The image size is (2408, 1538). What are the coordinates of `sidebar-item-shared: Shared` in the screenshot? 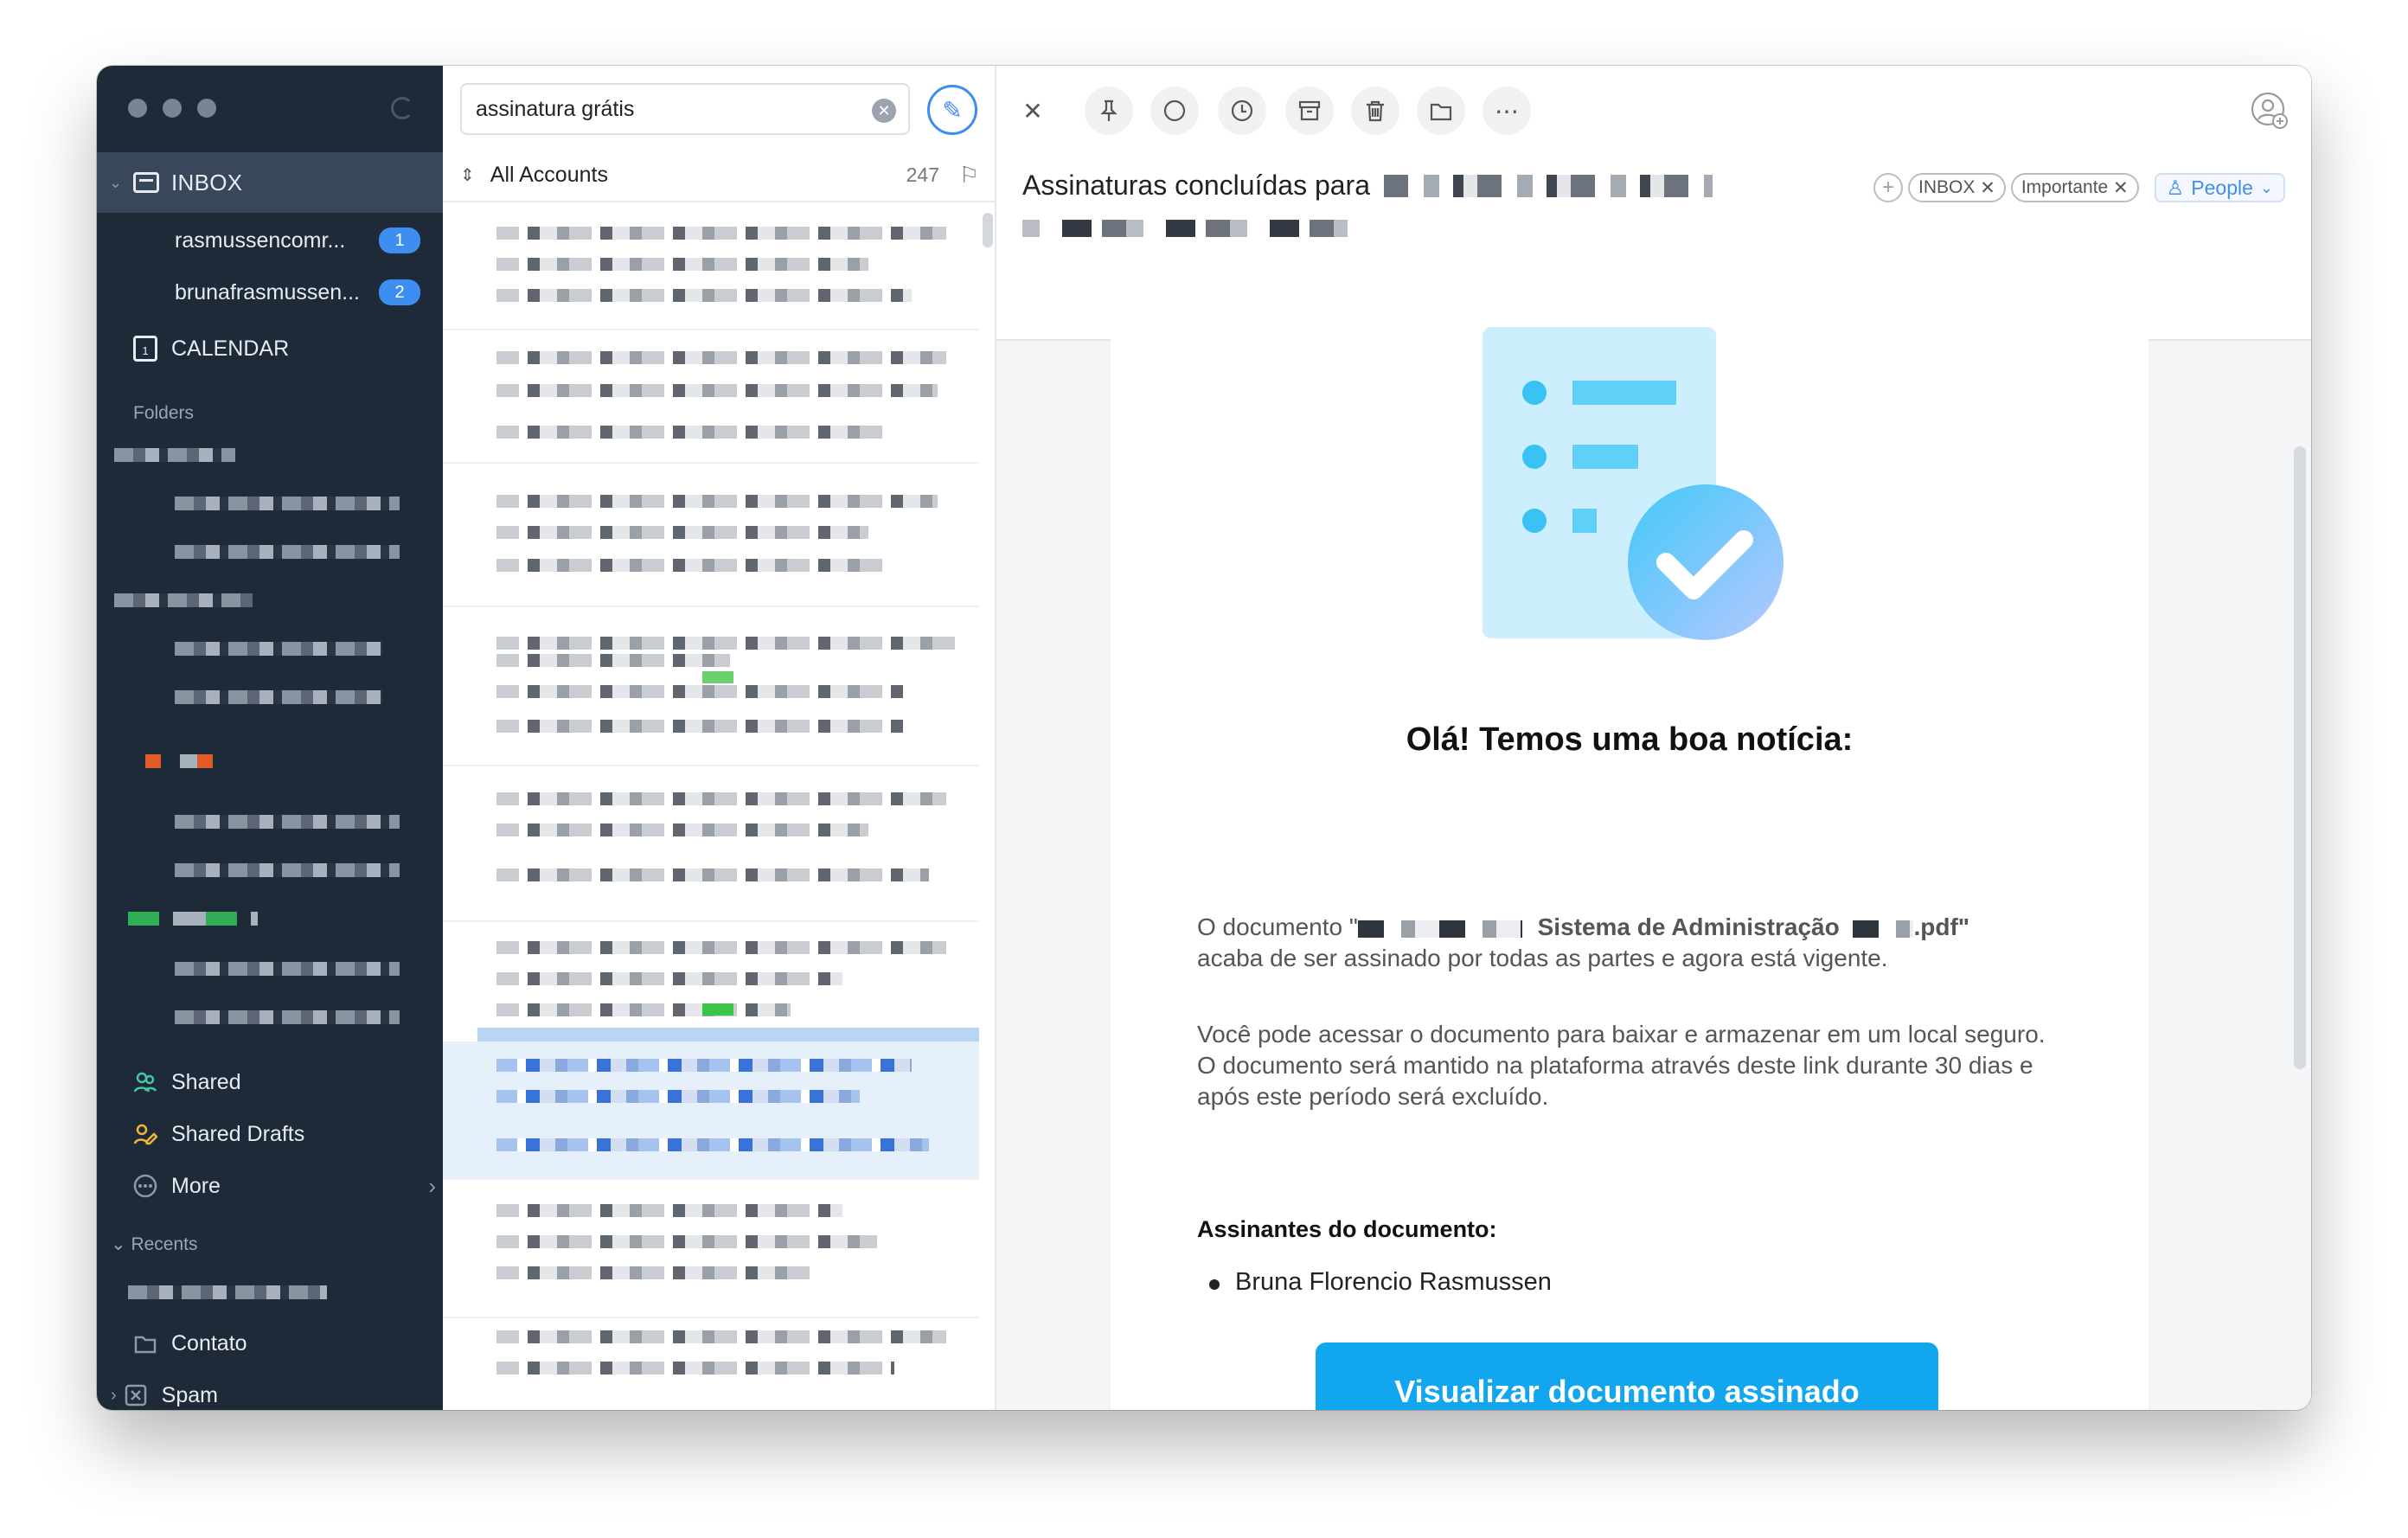 It's located at (187, 1083).